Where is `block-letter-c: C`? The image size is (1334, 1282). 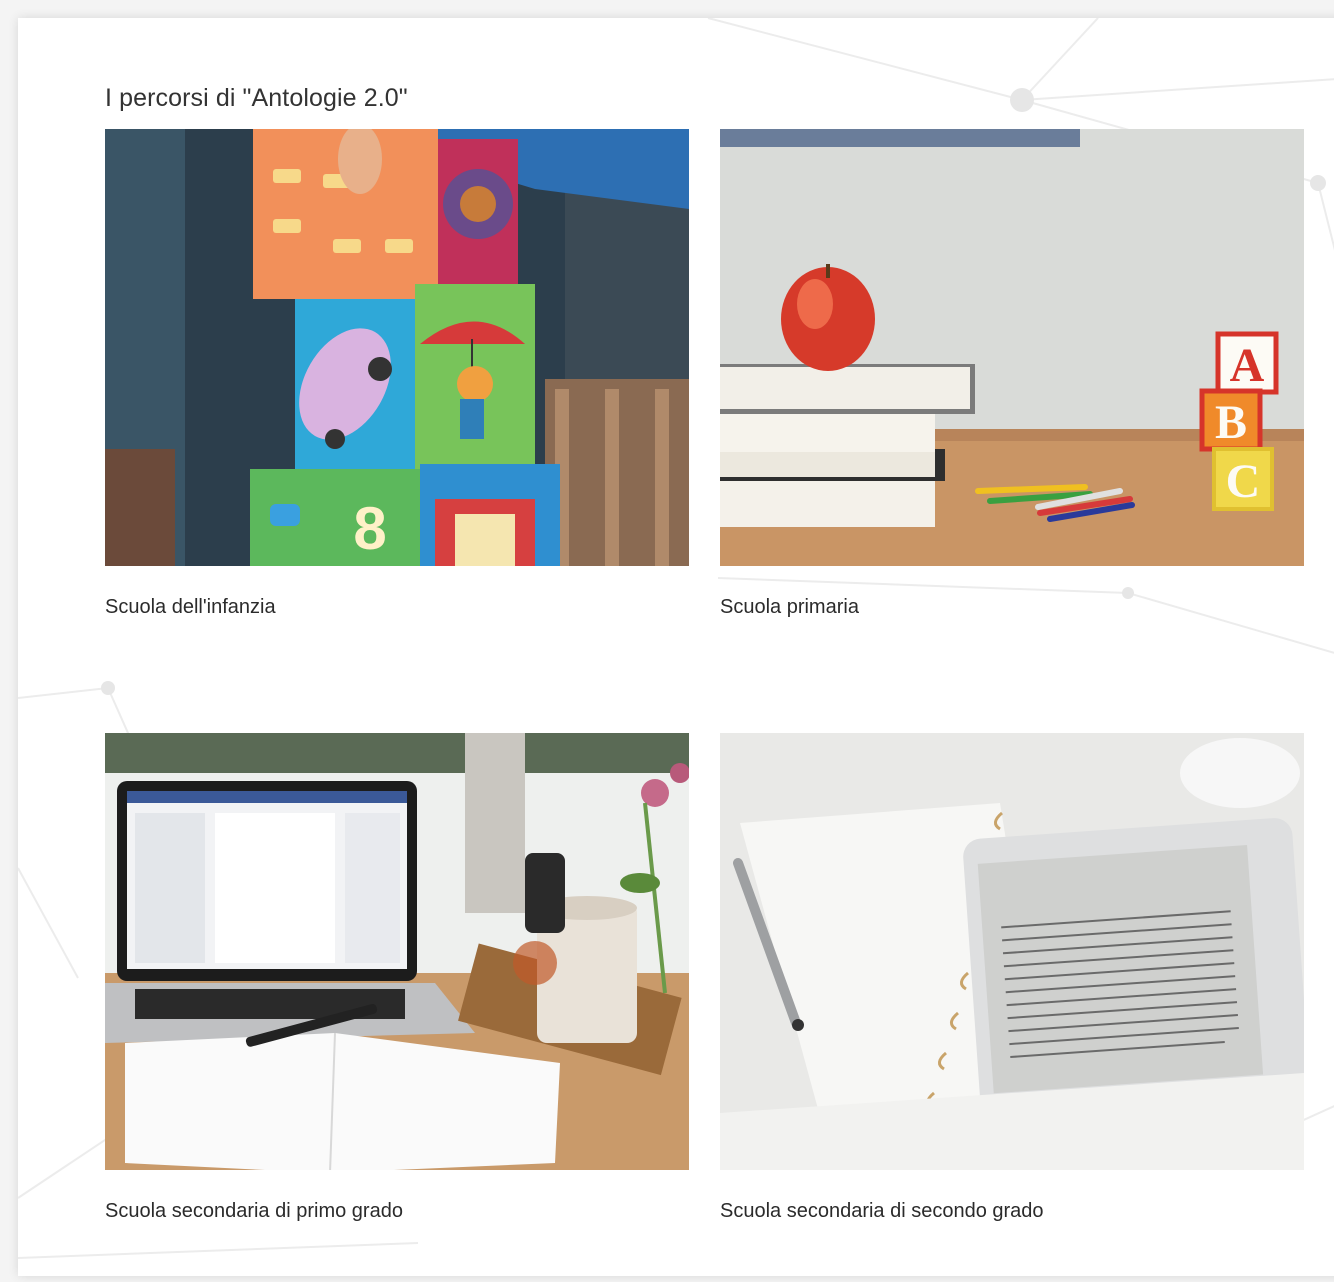
block-letter-c: C is located at coordinates (1243, 481).